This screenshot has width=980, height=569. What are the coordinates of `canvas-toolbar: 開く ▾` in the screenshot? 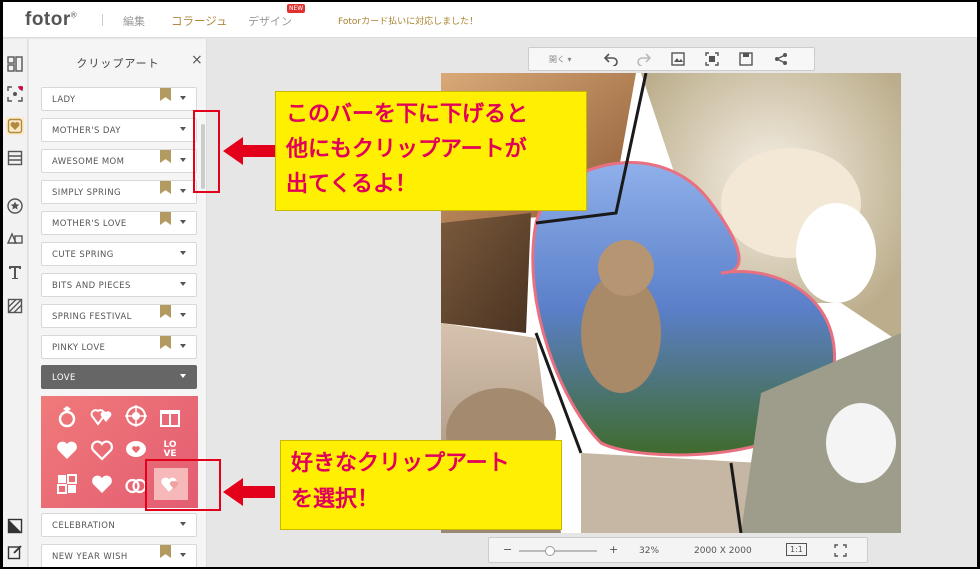 It's located at (671, 59).